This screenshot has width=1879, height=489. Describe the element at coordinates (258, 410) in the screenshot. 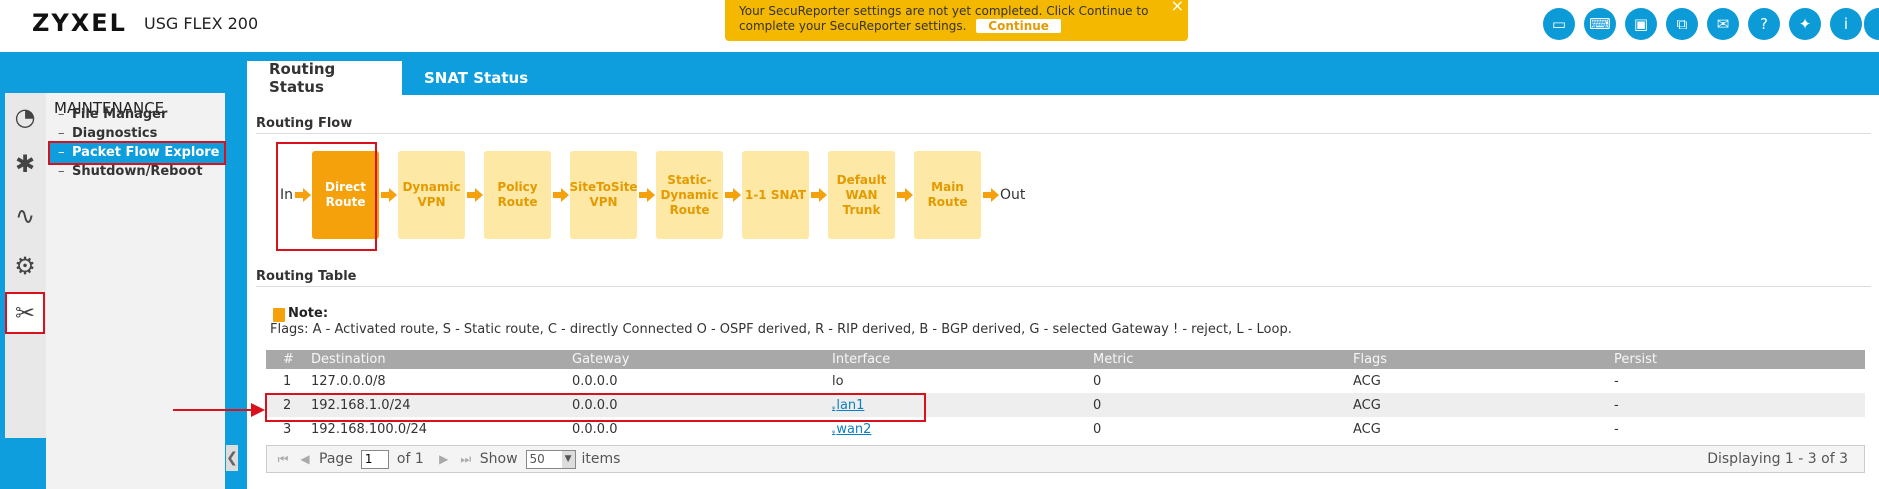

I see `pointer-arrow-icon` at that location.